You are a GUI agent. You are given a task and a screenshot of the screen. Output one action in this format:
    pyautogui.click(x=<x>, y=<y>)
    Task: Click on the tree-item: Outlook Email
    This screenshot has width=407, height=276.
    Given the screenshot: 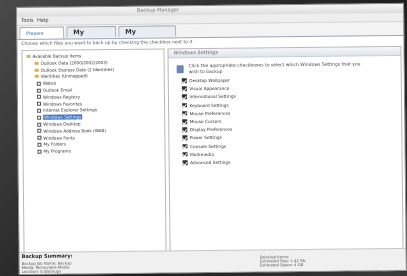 What is the action you would take?
    pyautogui.click(x=54, y=90)
    